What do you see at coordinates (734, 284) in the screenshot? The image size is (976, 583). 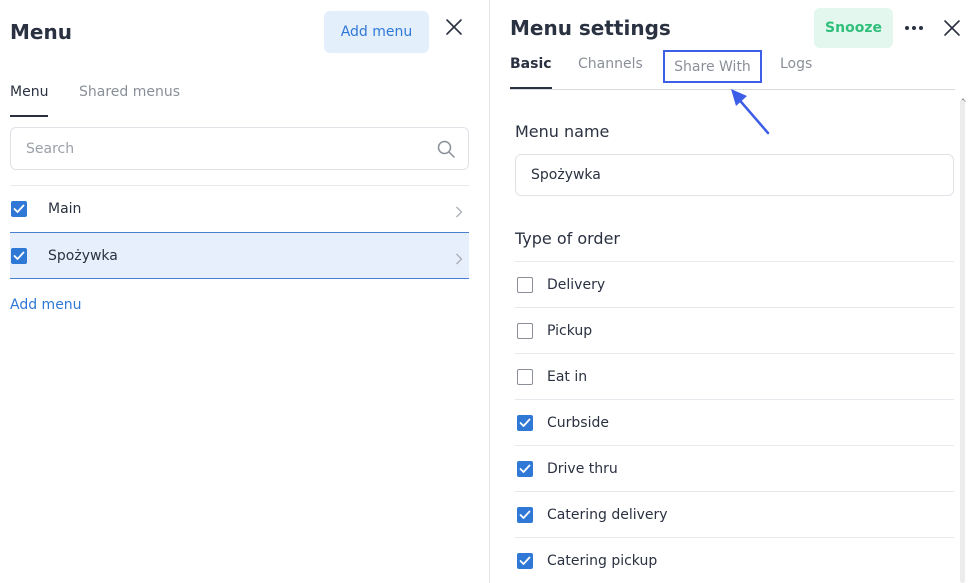 I see `order-type-delivery: Delivery` at bounding box center [734, 284].